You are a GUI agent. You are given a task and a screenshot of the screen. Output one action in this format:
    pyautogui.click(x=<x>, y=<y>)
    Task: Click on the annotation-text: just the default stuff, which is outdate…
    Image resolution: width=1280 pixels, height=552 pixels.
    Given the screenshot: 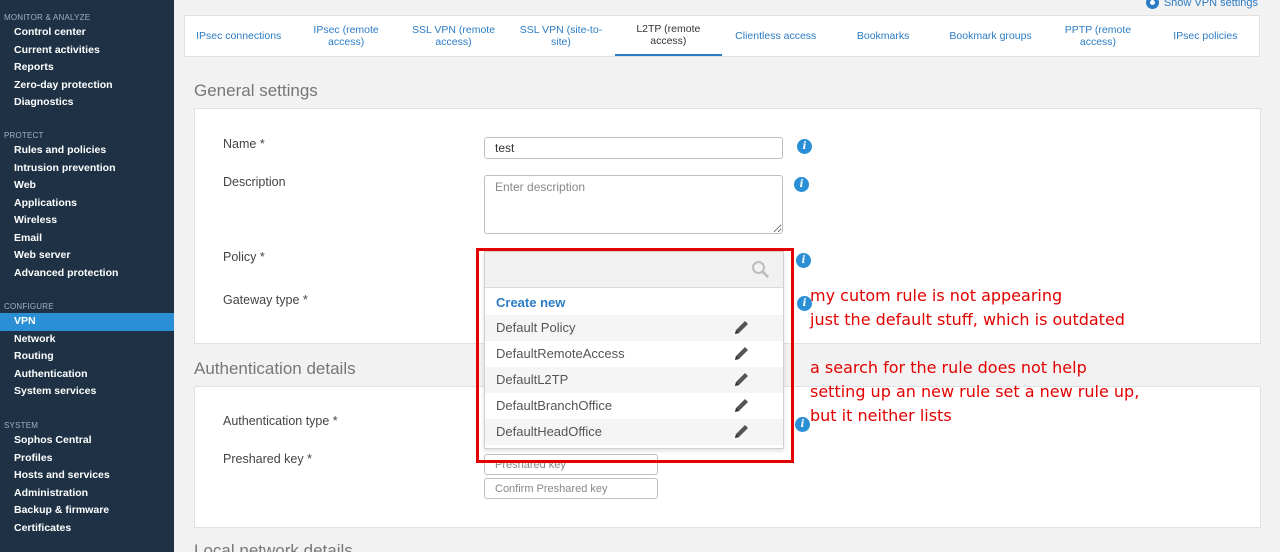 What is the action you would take?
    pyautogui.click(x=967, y=319)
    